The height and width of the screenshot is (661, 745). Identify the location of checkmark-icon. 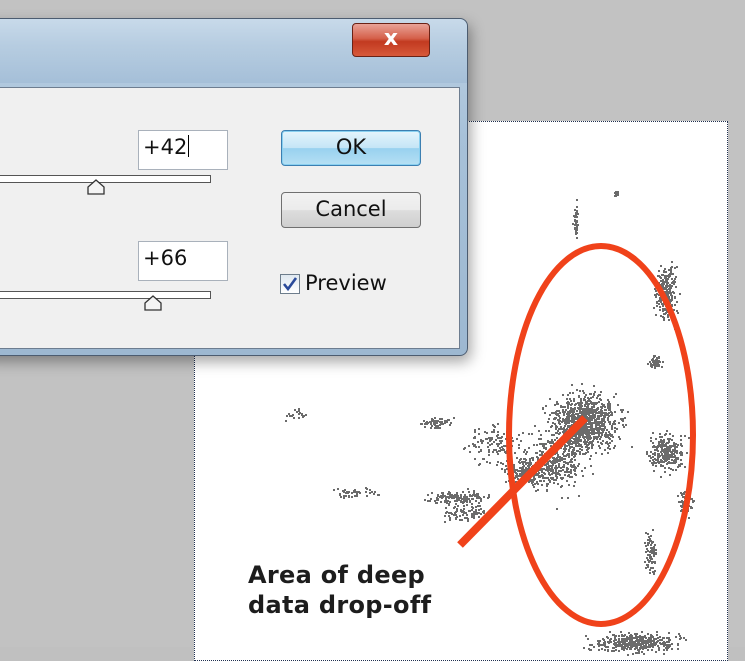
(290, 284).